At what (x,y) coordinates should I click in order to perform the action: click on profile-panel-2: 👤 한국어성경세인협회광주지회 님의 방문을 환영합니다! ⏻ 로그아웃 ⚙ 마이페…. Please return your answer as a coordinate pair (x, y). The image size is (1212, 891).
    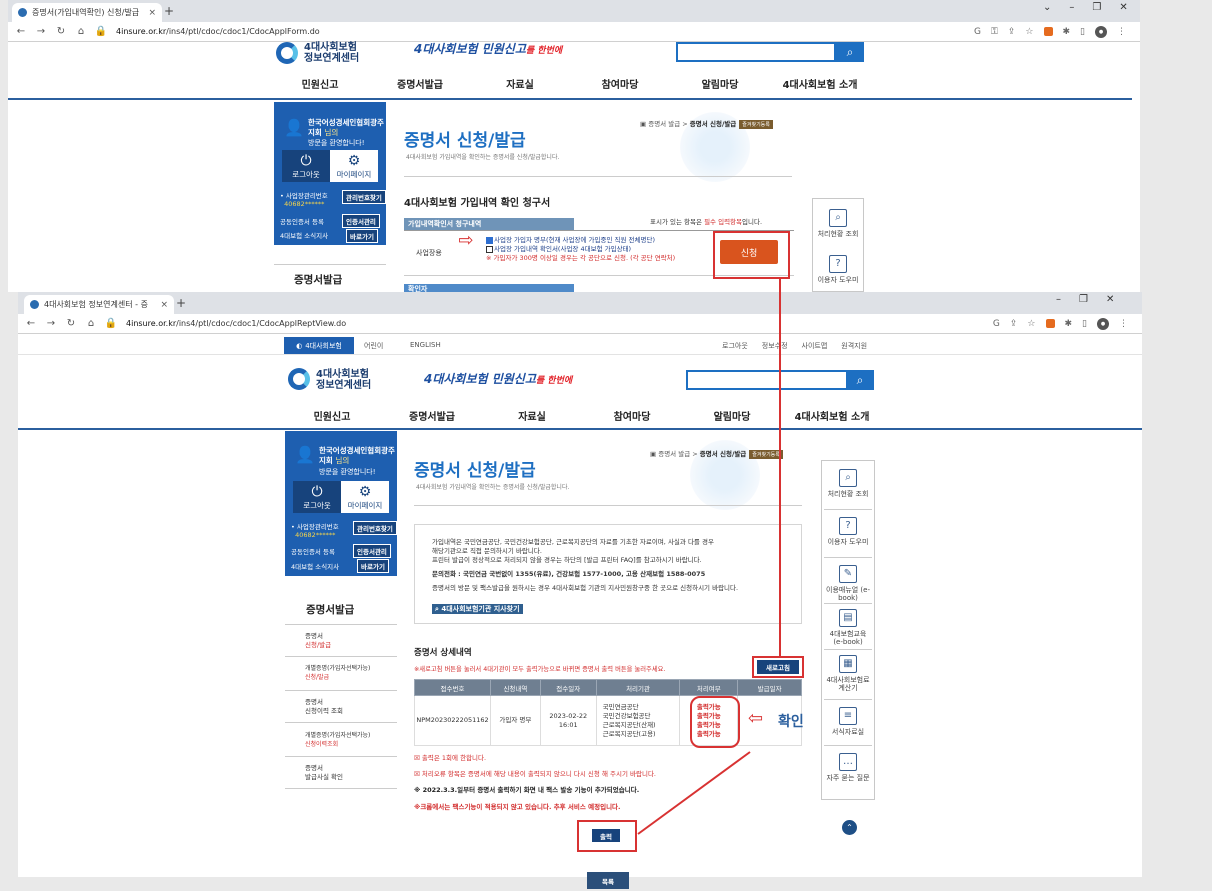
    Looking at the image, I should click on (341, 503).